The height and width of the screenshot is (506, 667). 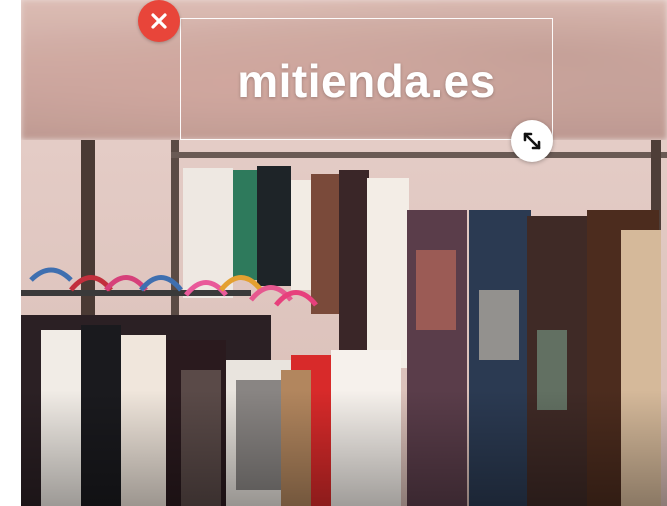 I want to click on delete-text-button, so click(x=159, y=21).